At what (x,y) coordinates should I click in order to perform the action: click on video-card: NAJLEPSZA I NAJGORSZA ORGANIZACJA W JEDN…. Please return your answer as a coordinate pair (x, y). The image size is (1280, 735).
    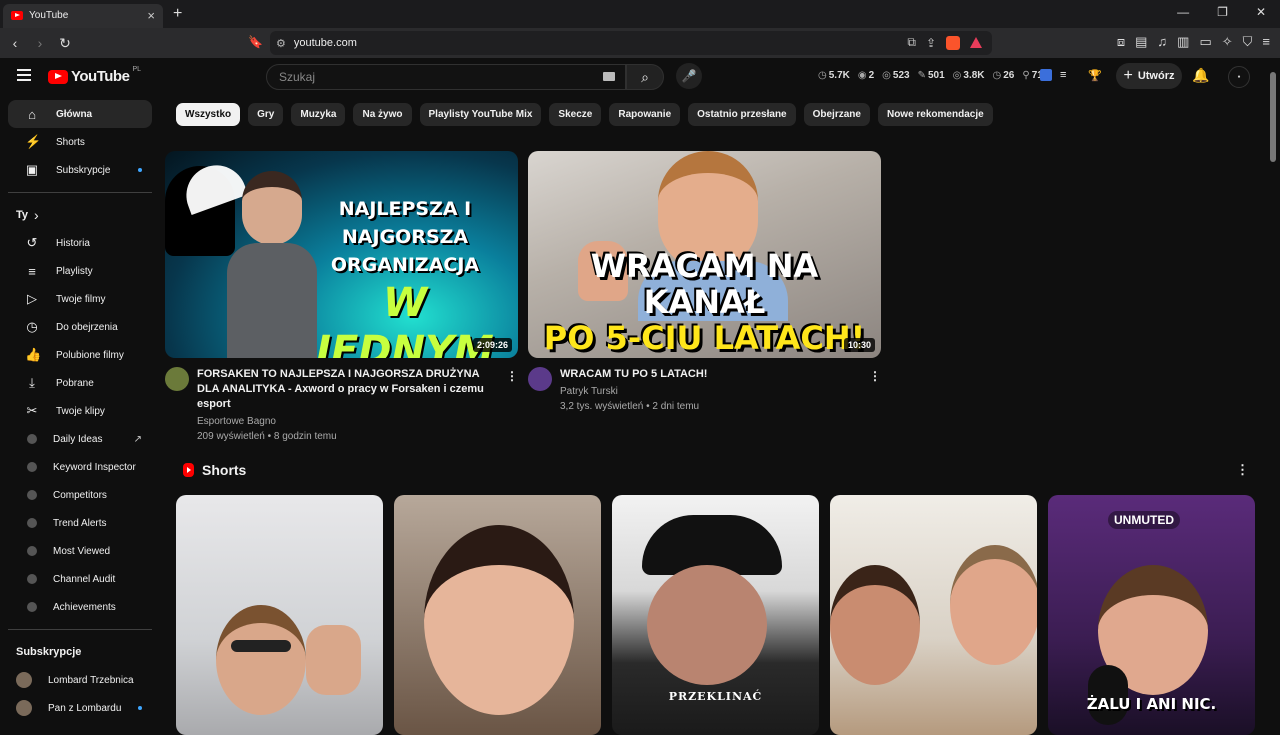
    Looking at the image, I should click on (341, 296).